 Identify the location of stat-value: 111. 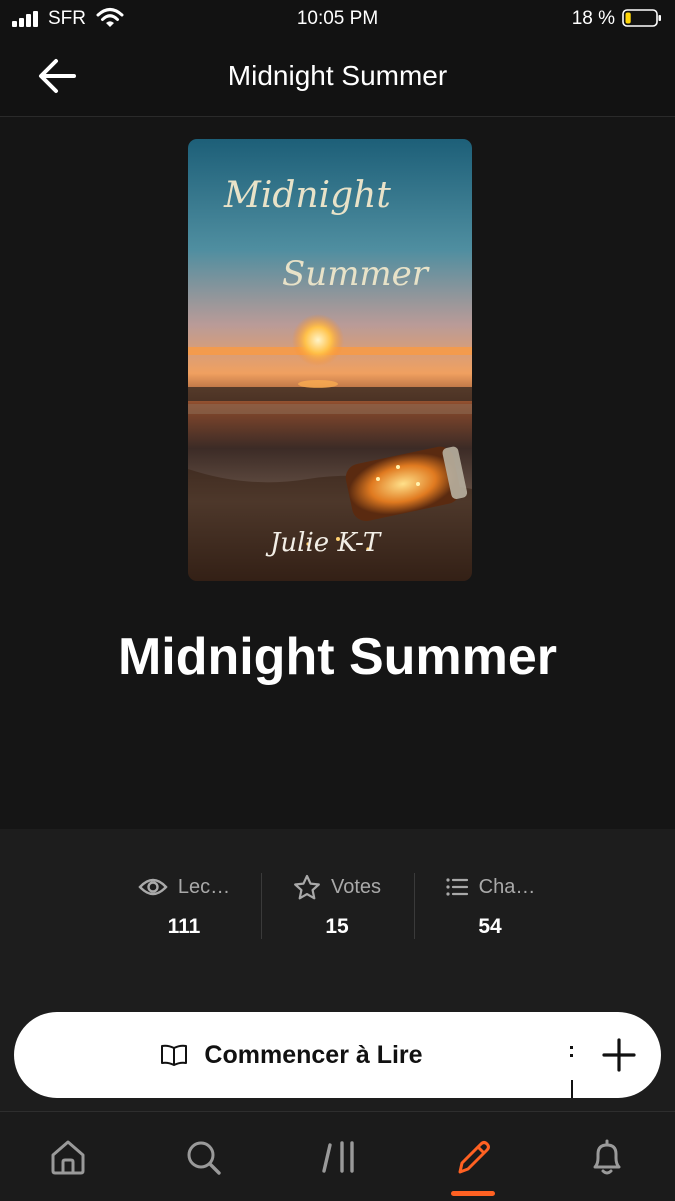
(184, 926).